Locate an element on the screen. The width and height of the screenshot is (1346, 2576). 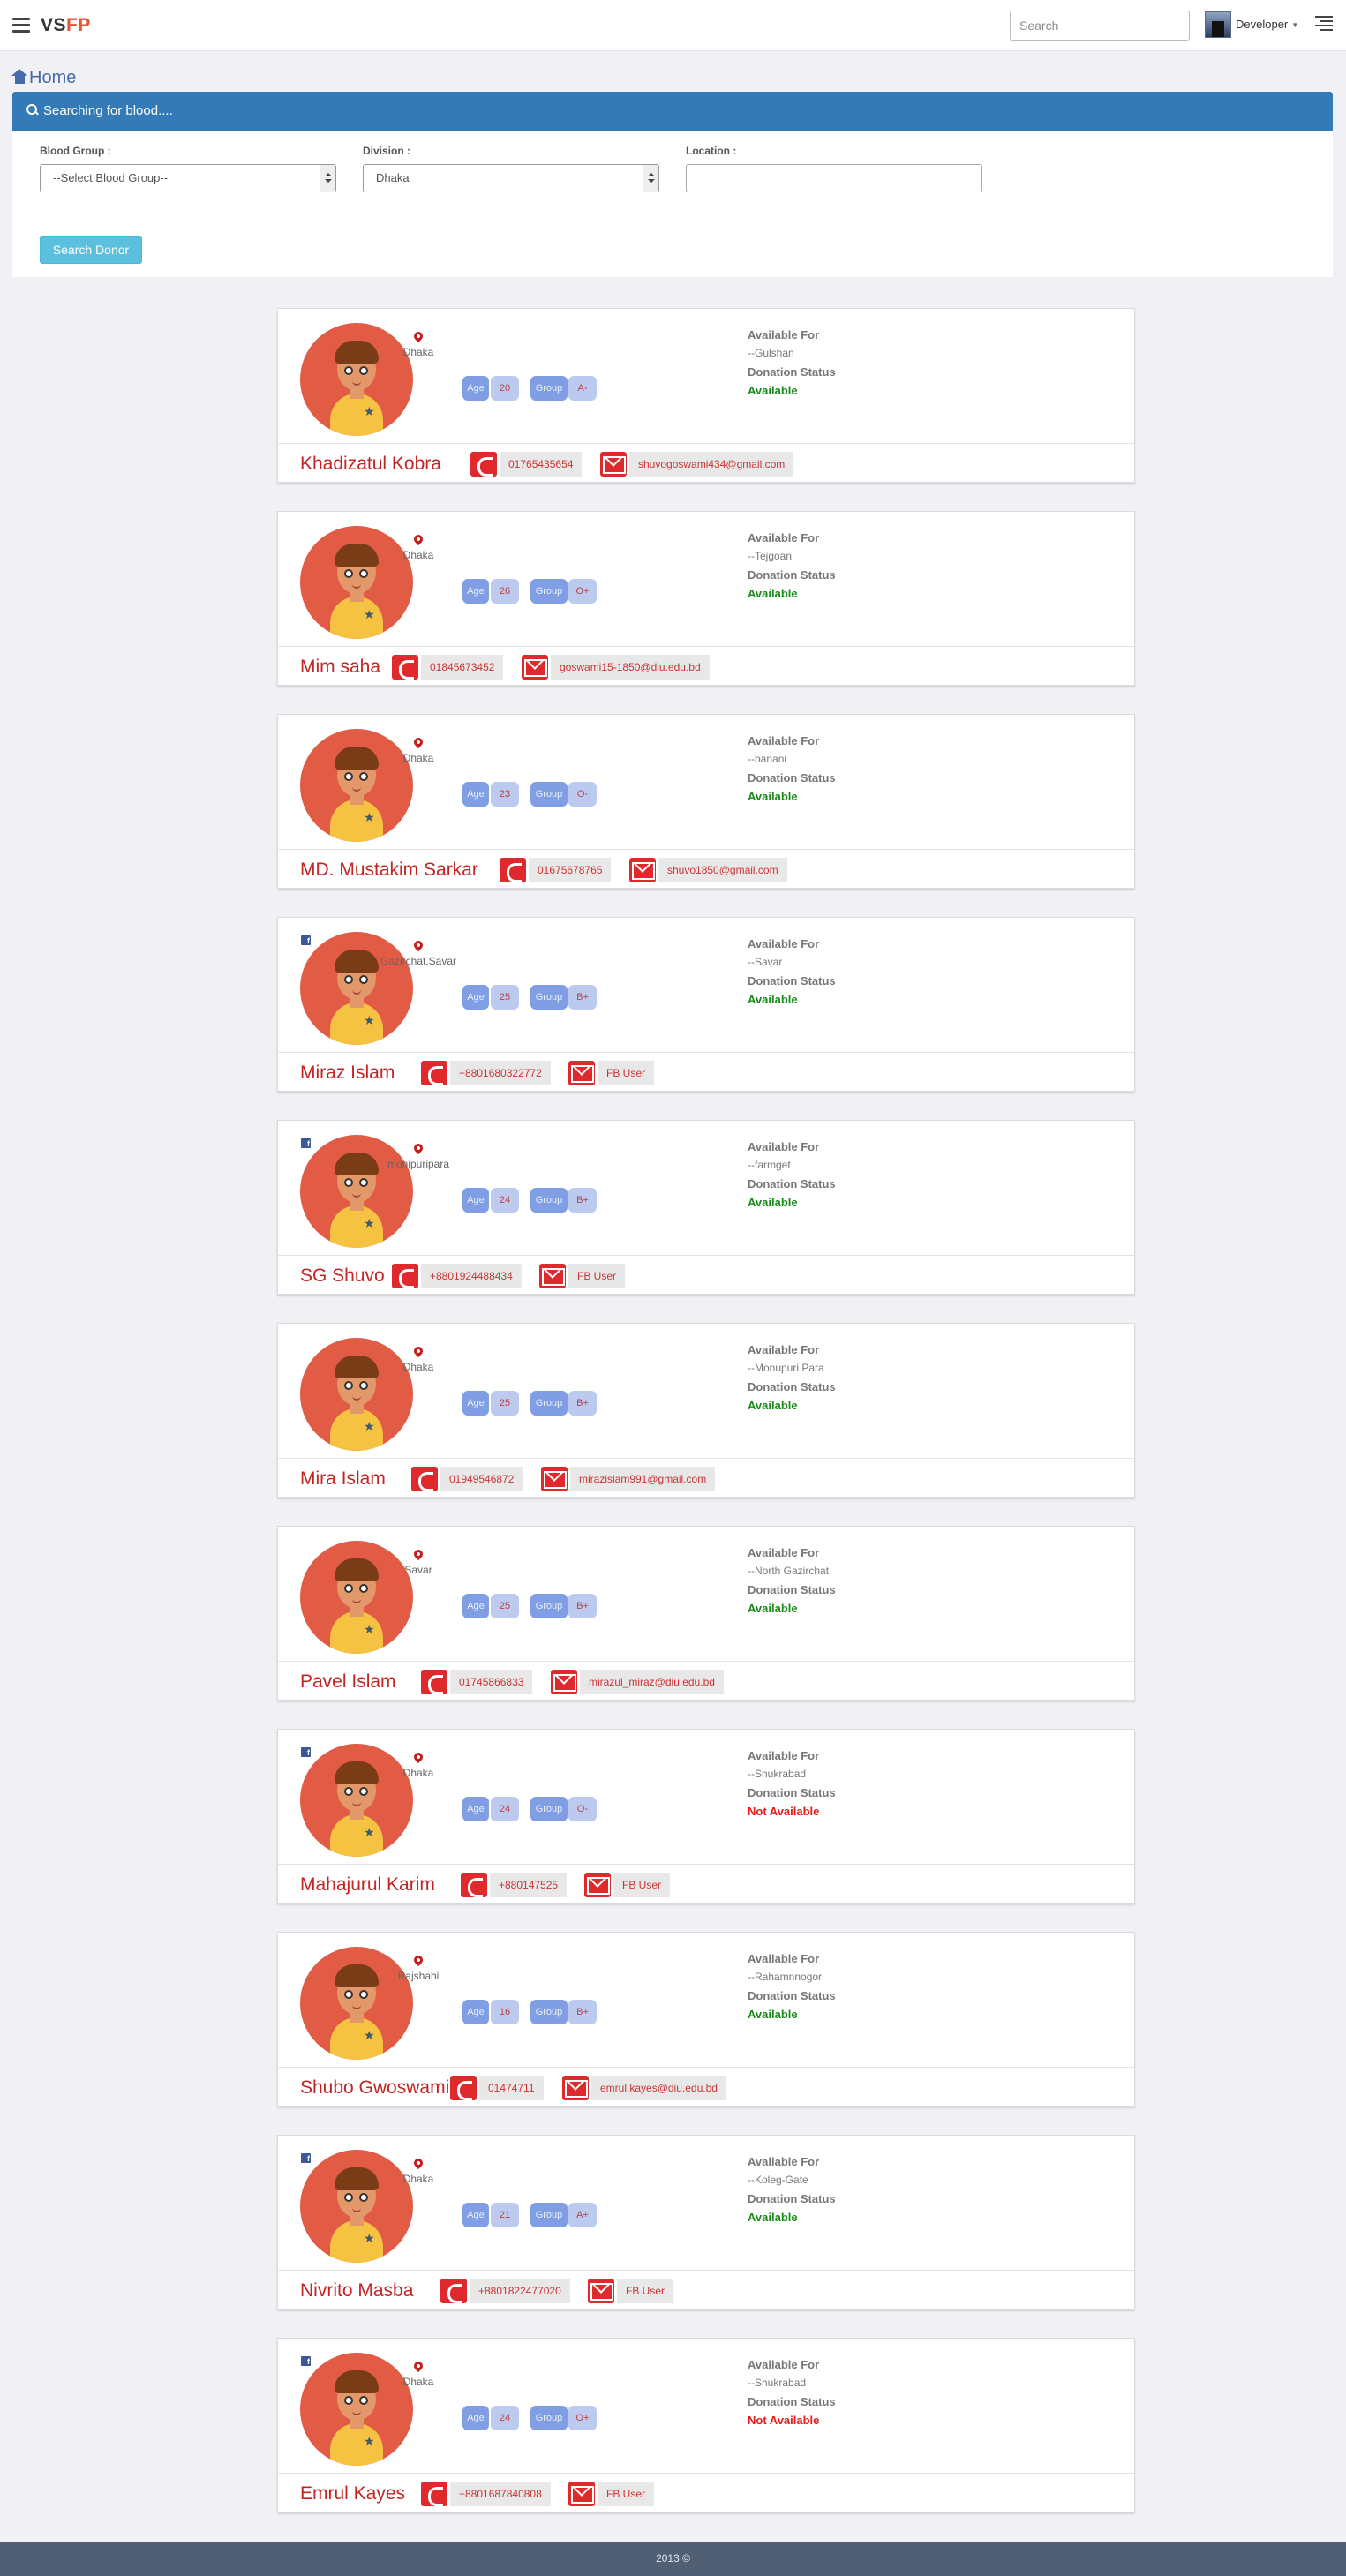
donation-status-value: Not Available is located at coordinates (784, 1811).